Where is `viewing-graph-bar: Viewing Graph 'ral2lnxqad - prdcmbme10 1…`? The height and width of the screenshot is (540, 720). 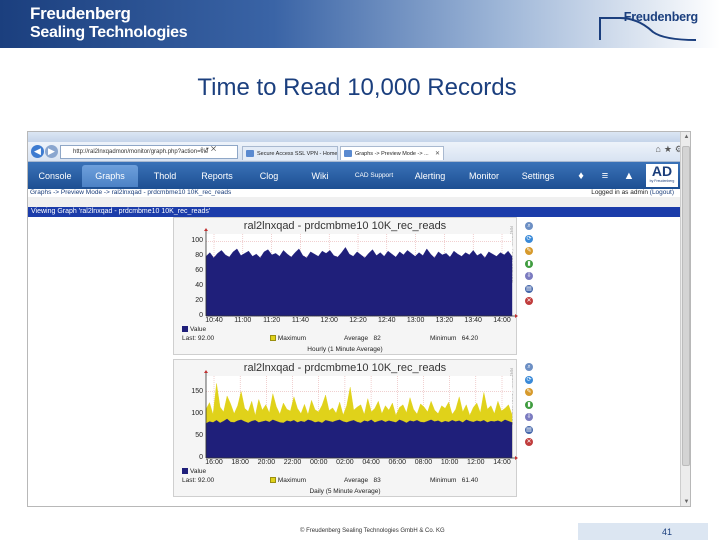 viewing-graph-bar: Viewing Graph 'ral2lnxqad - prdcmbme10 1… is located at coordinates (354, 212).